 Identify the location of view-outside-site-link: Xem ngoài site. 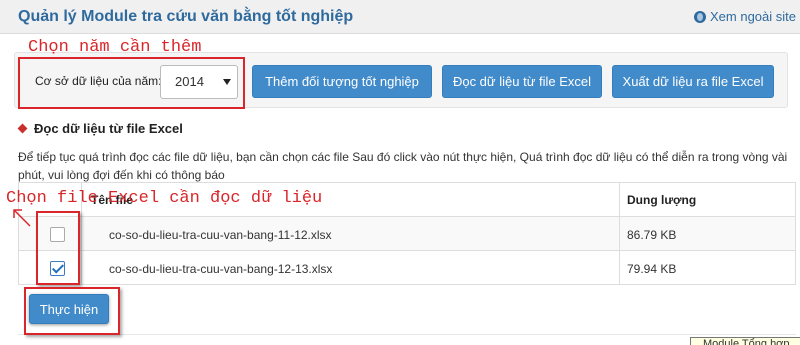
(745, 16).